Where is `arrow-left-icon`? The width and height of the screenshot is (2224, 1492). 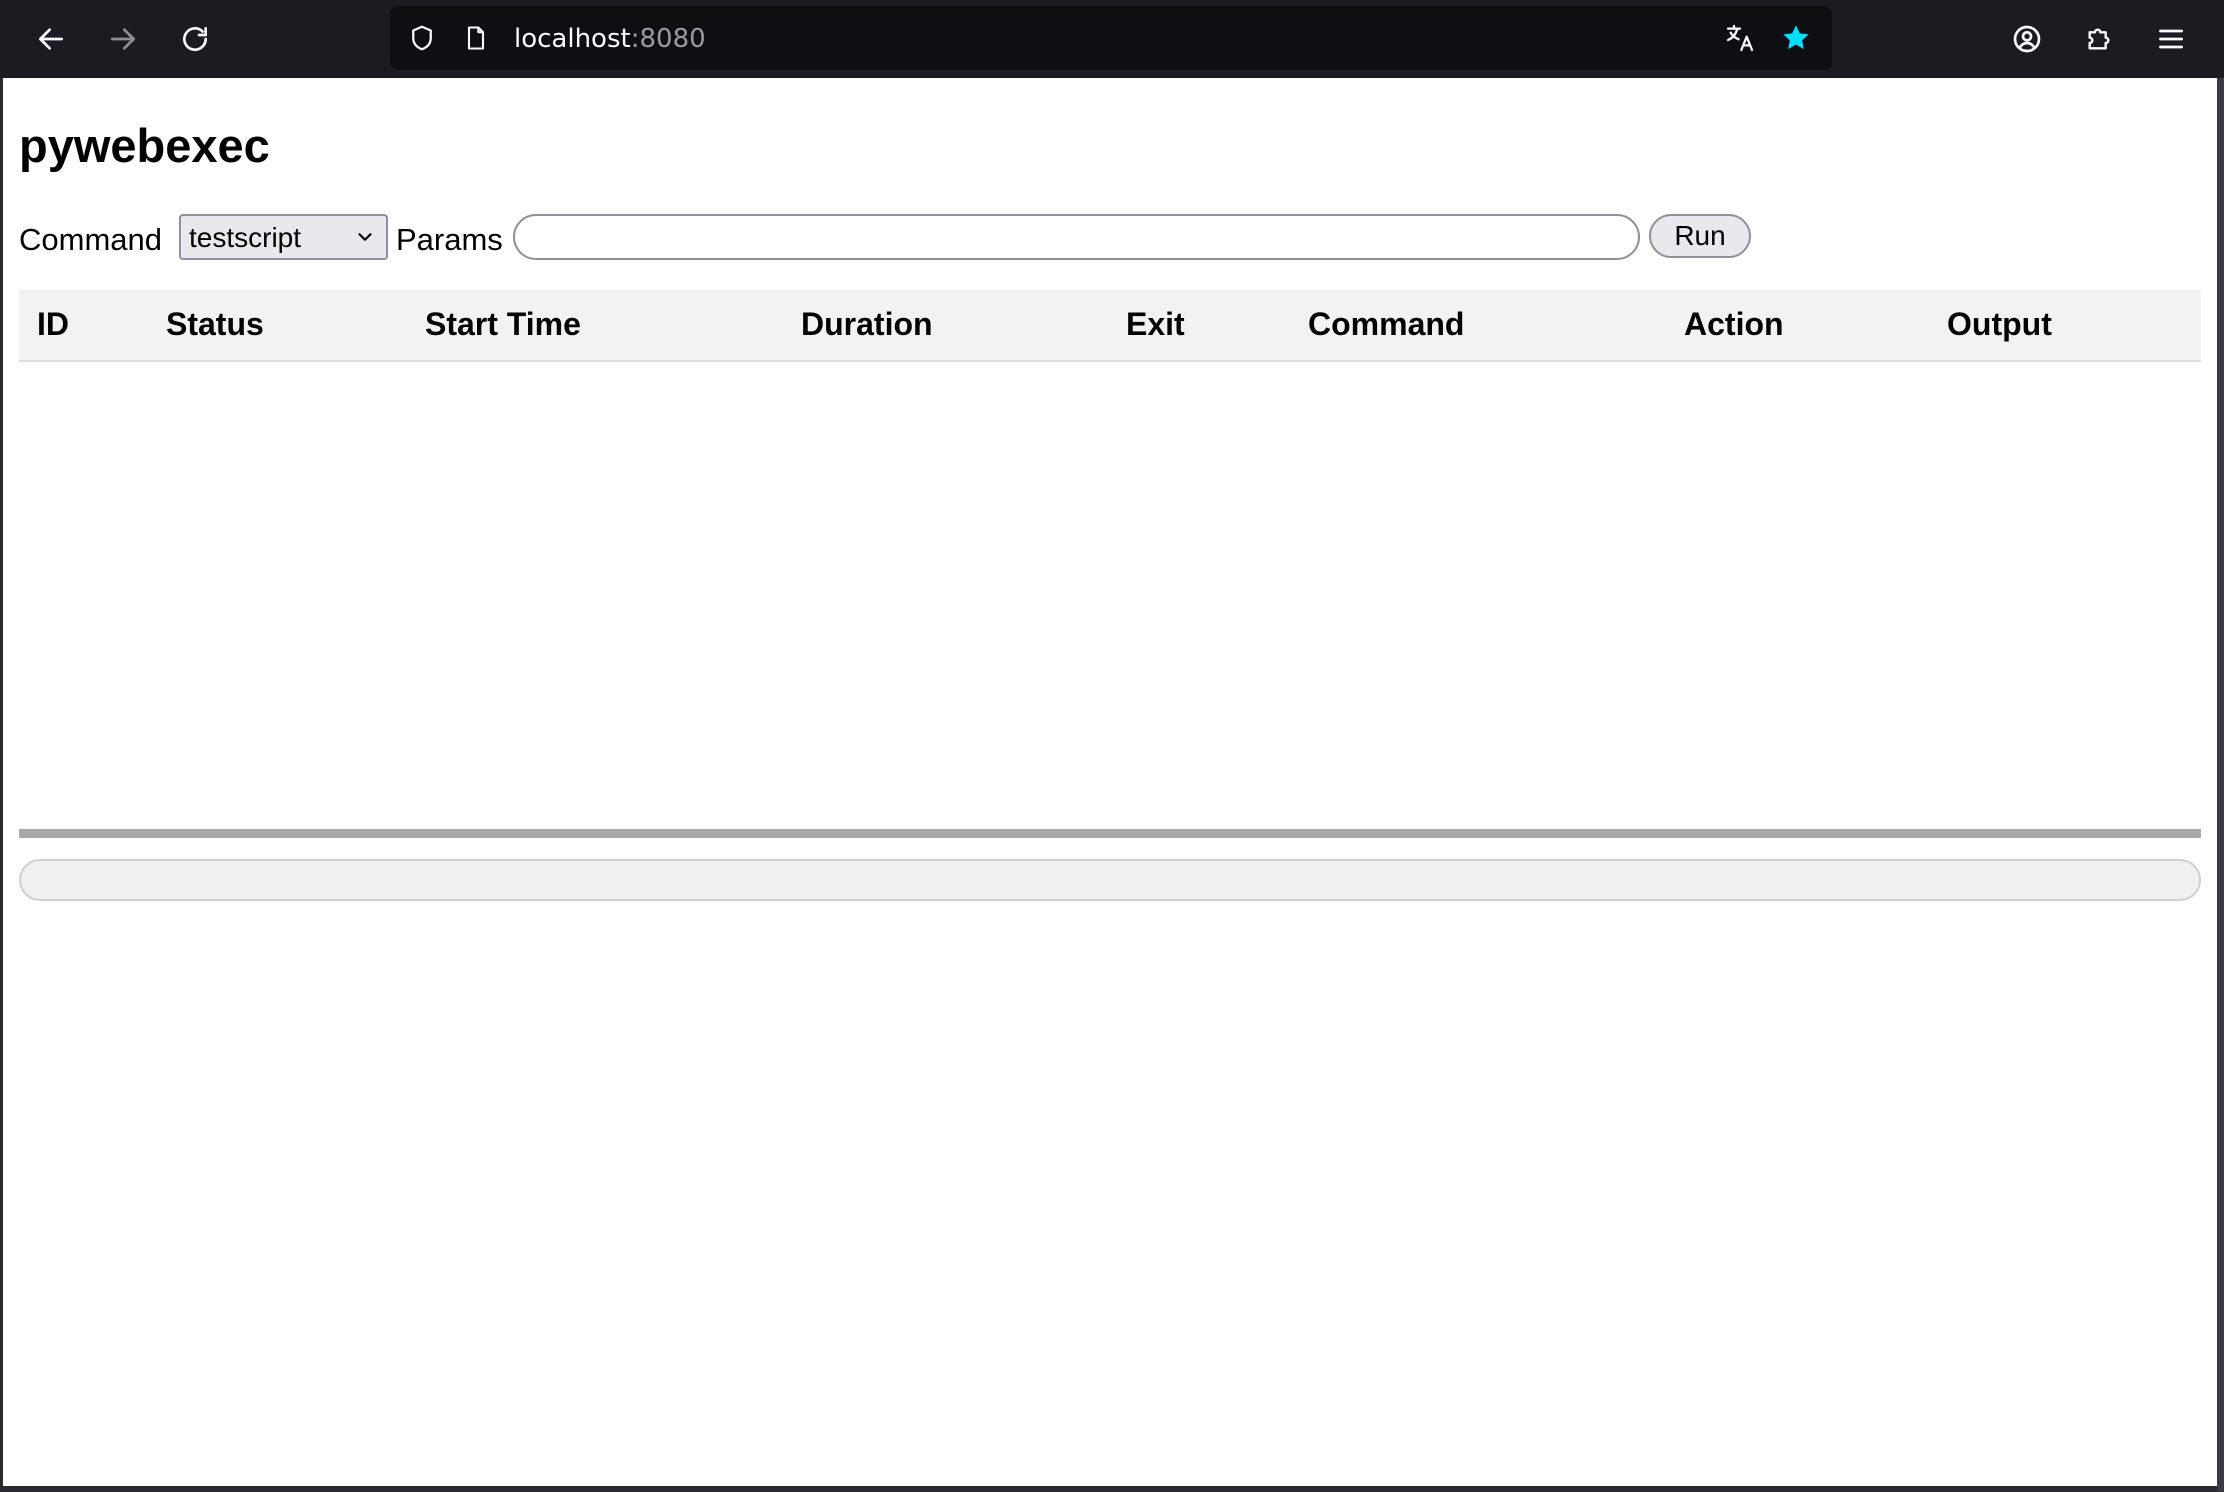 arrow-left-icon is located at coordinates (51, 39).